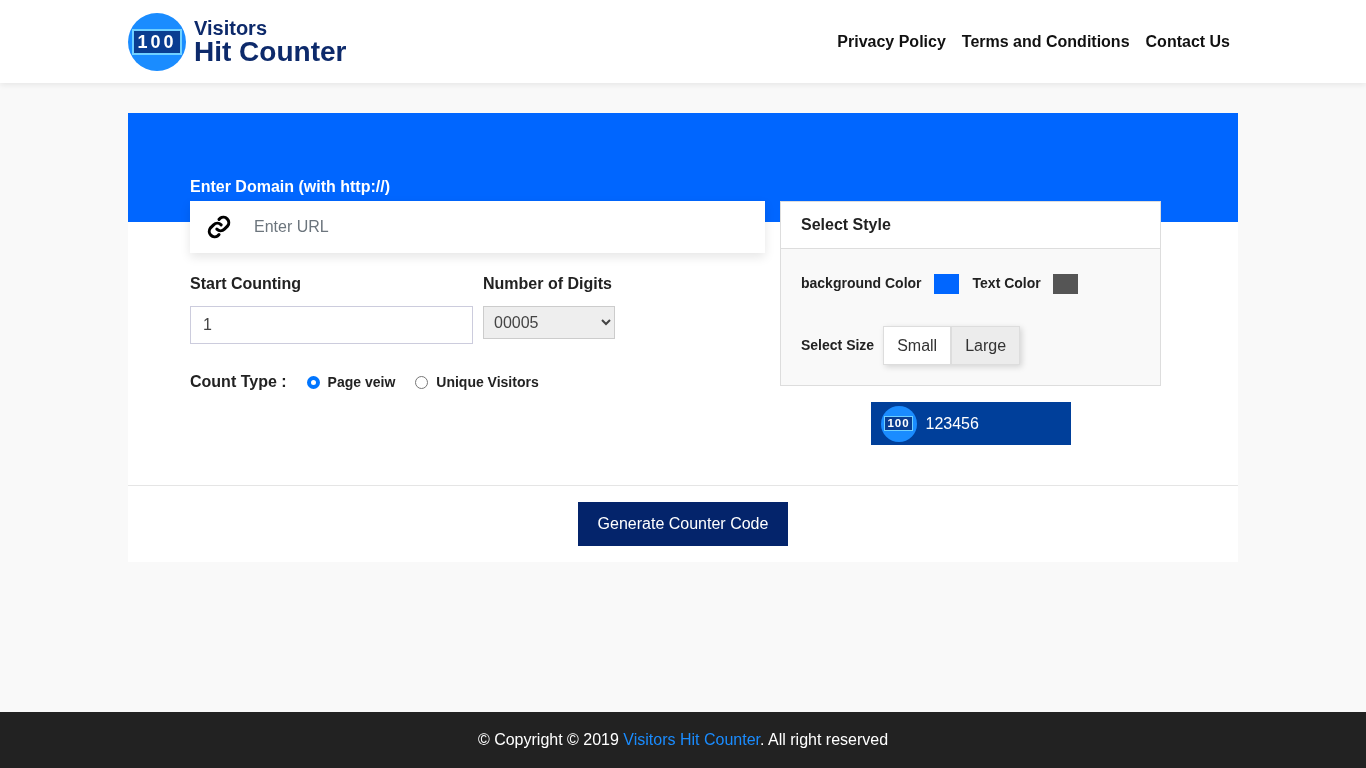  I want to click on logo-text: Visitors, so click(231, 27).